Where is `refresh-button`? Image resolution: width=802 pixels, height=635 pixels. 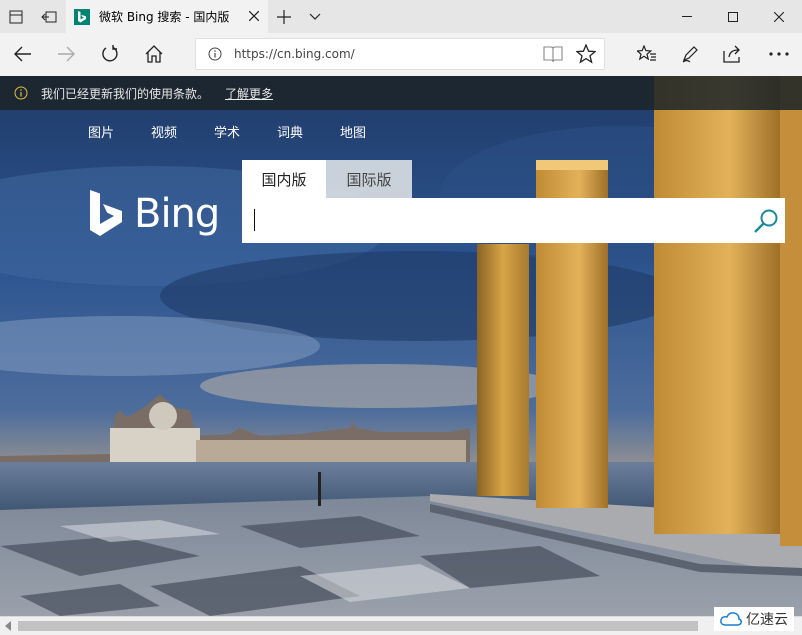 refresh-button is located at coordinates (110, 54).